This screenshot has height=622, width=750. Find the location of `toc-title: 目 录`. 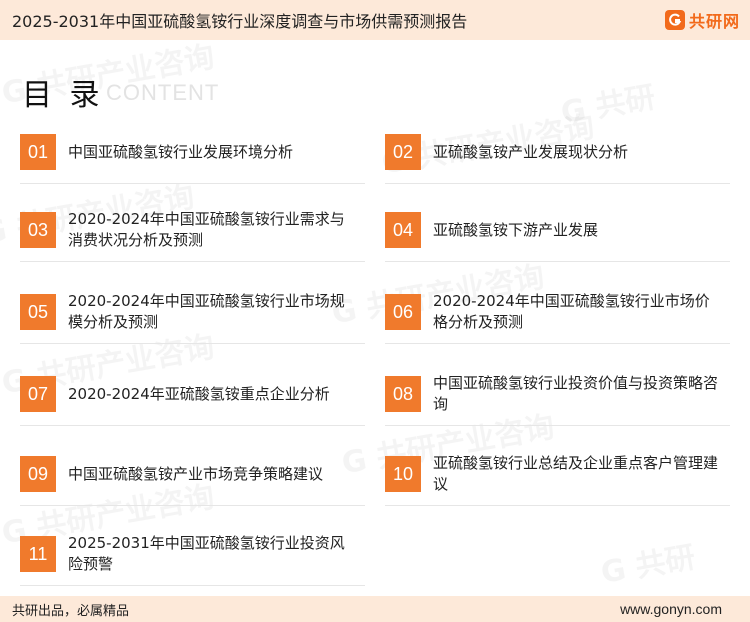

toc-title: 目 录 is located at coordinates (63, 95).